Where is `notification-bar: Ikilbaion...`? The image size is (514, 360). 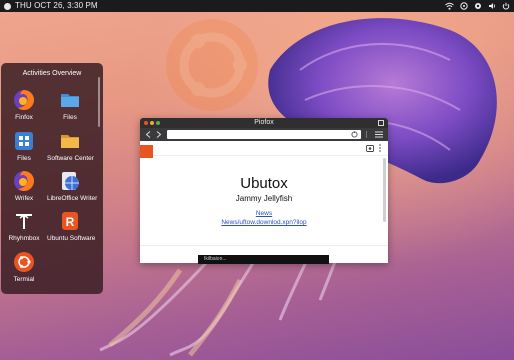 notification-bar: Ikilbaion... is located at coordinates (263, 259).